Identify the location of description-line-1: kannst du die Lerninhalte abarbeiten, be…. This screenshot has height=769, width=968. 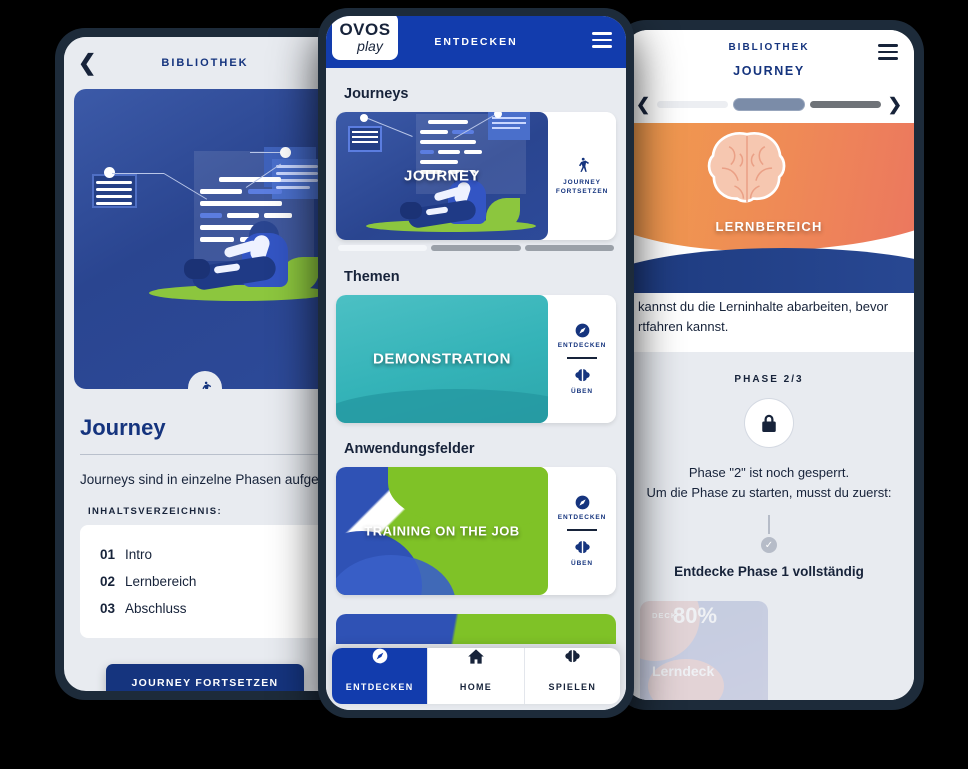
(763, 306).